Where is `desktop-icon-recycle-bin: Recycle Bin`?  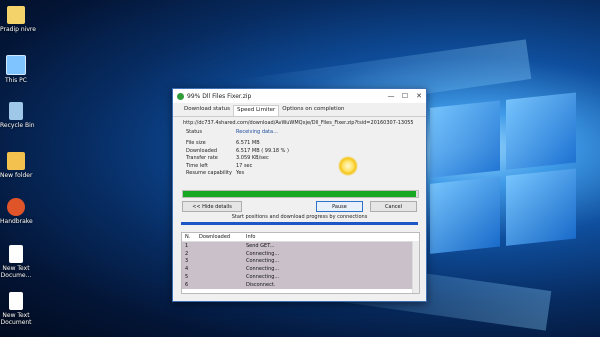 desktop-icon-recycle-bin: Recycle Bin is located at coordinates (17, 115).